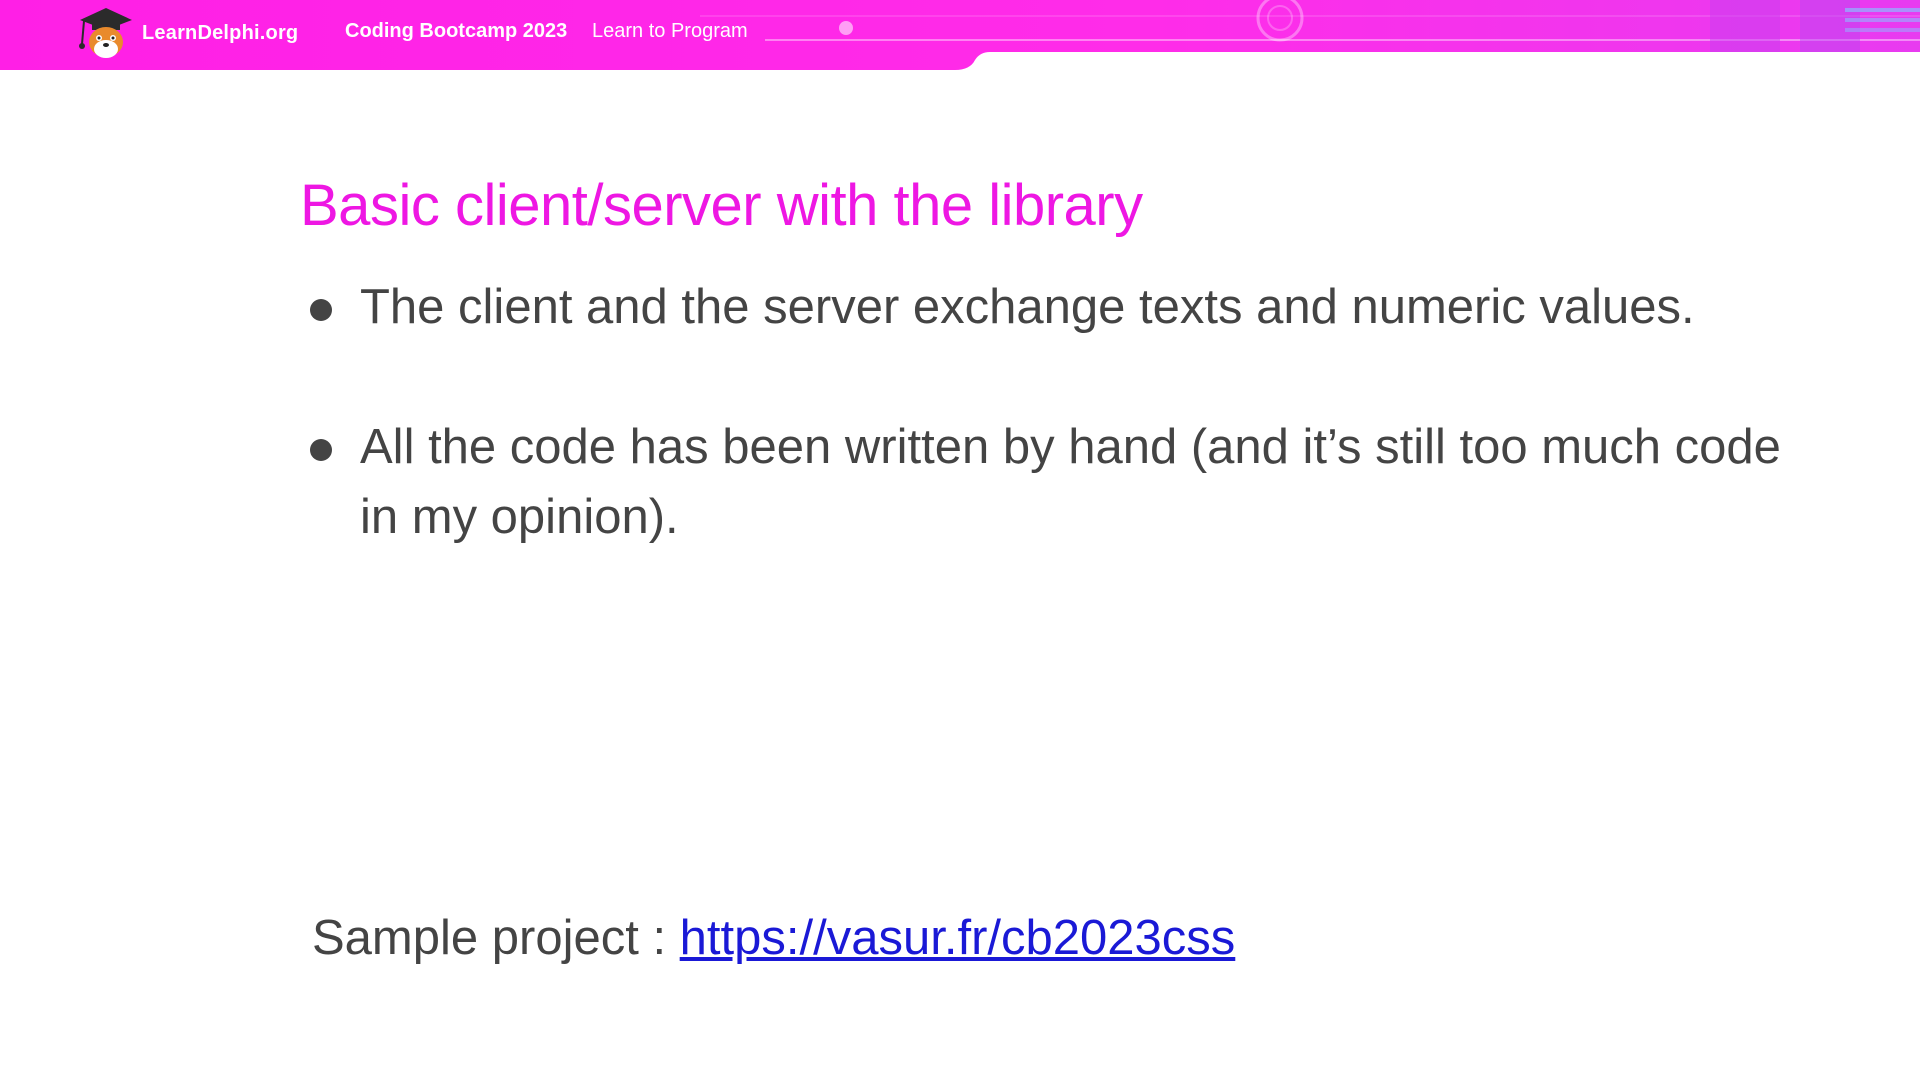  I want to click on sample-project-label: Sample project :, so click(496, 938).